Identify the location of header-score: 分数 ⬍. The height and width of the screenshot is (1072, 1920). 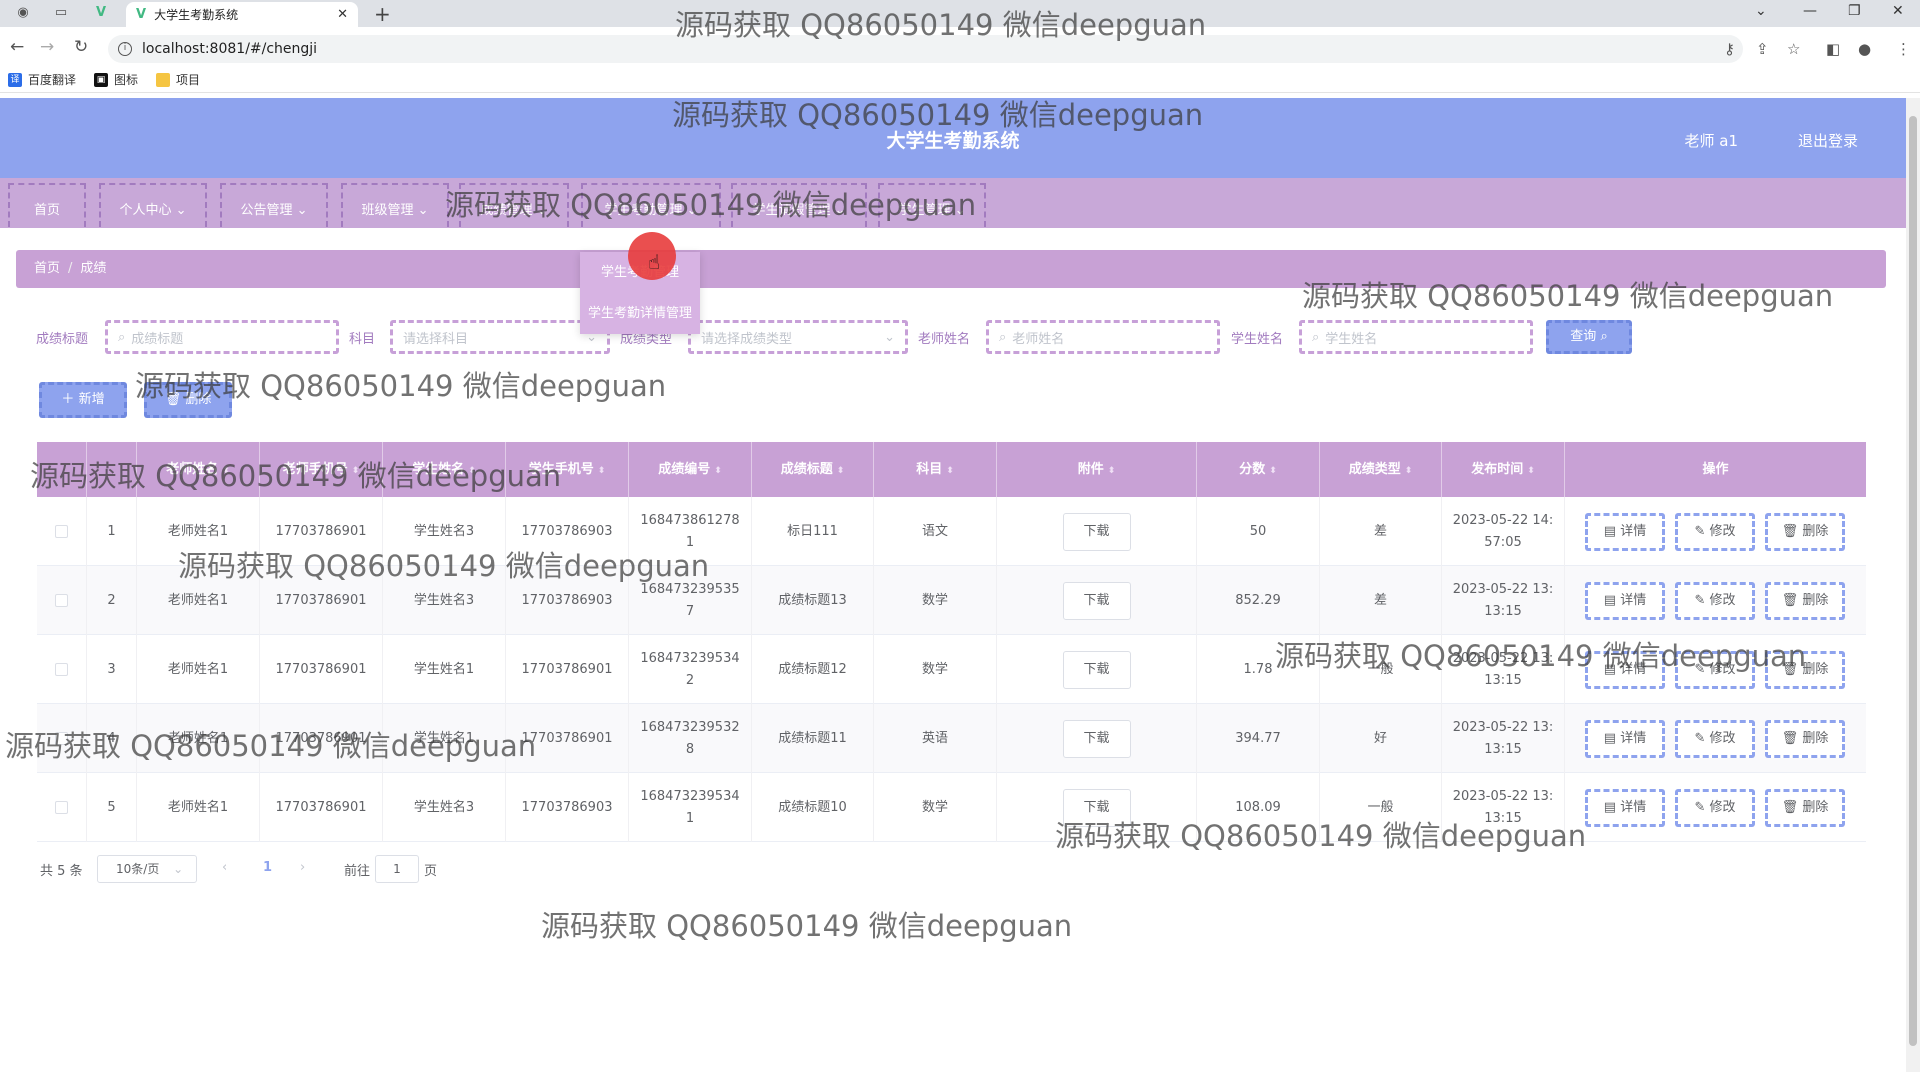
(1258, 469).